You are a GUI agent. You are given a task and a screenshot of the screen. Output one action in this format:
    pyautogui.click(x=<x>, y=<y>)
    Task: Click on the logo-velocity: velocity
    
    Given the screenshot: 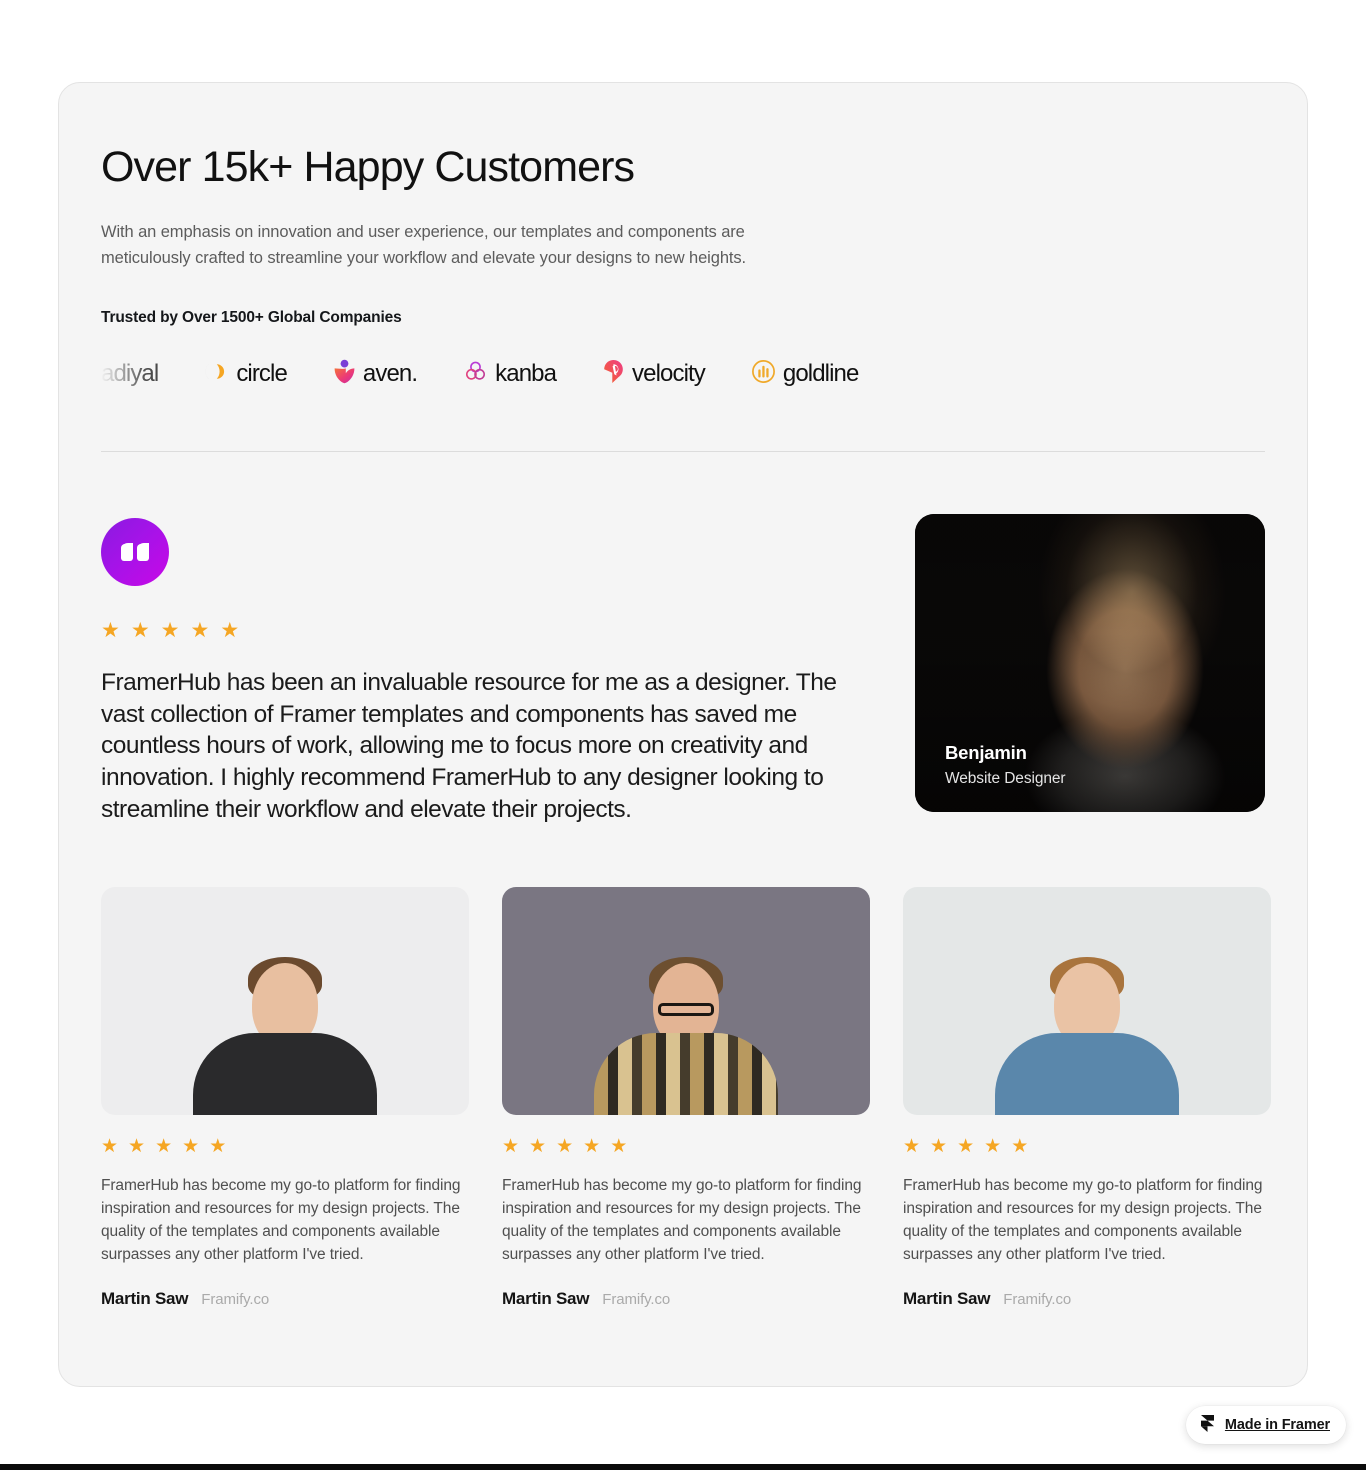 What is the action you would take?
    pyautogui.click(x=654, y=374)
    